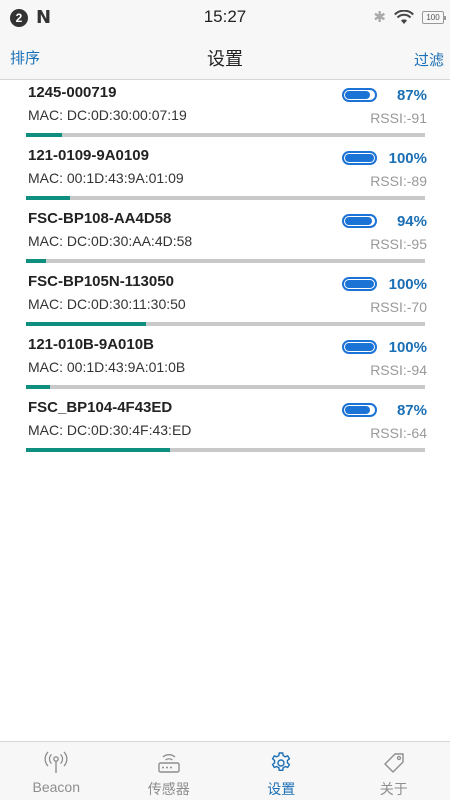 Image resolution: width=450 pixels, height=800 pixels. I want to click on tab-label: 关于, so click(393, 789).